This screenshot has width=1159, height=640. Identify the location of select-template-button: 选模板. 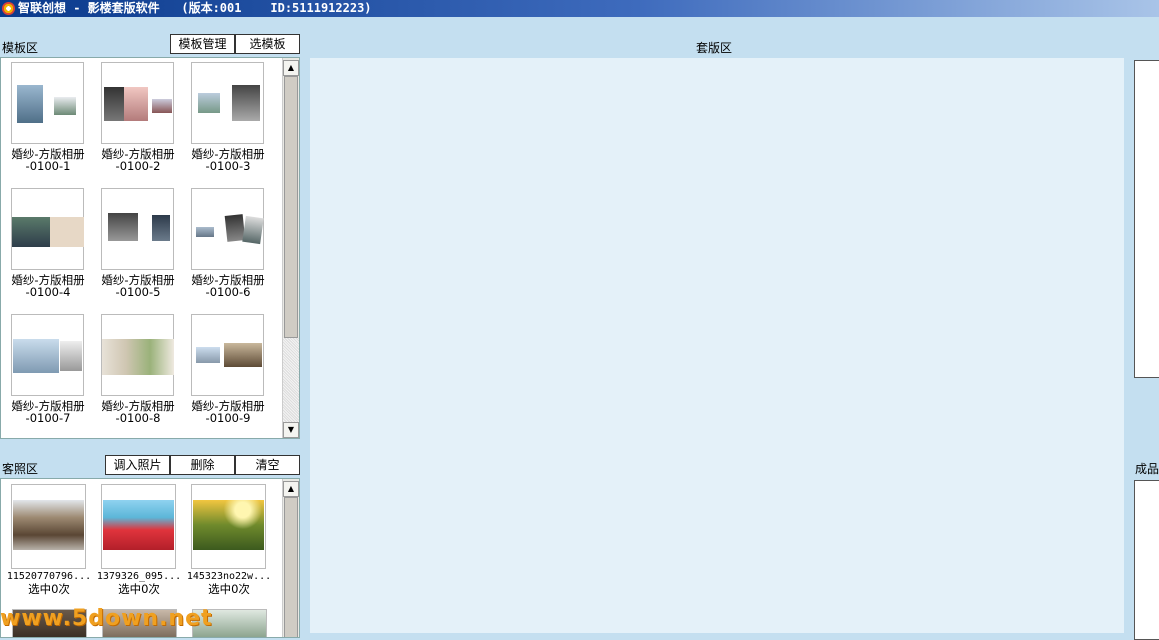
(267, 44).